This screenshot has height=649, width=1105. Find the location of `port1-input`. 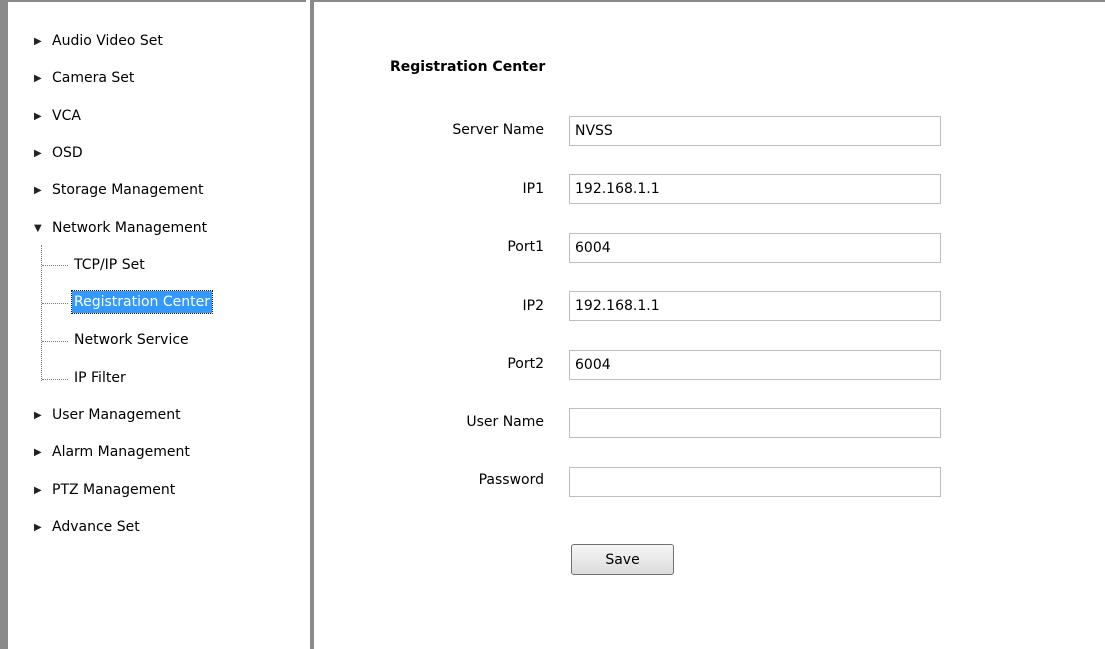

port1-input is located at coordinates (755, 248).